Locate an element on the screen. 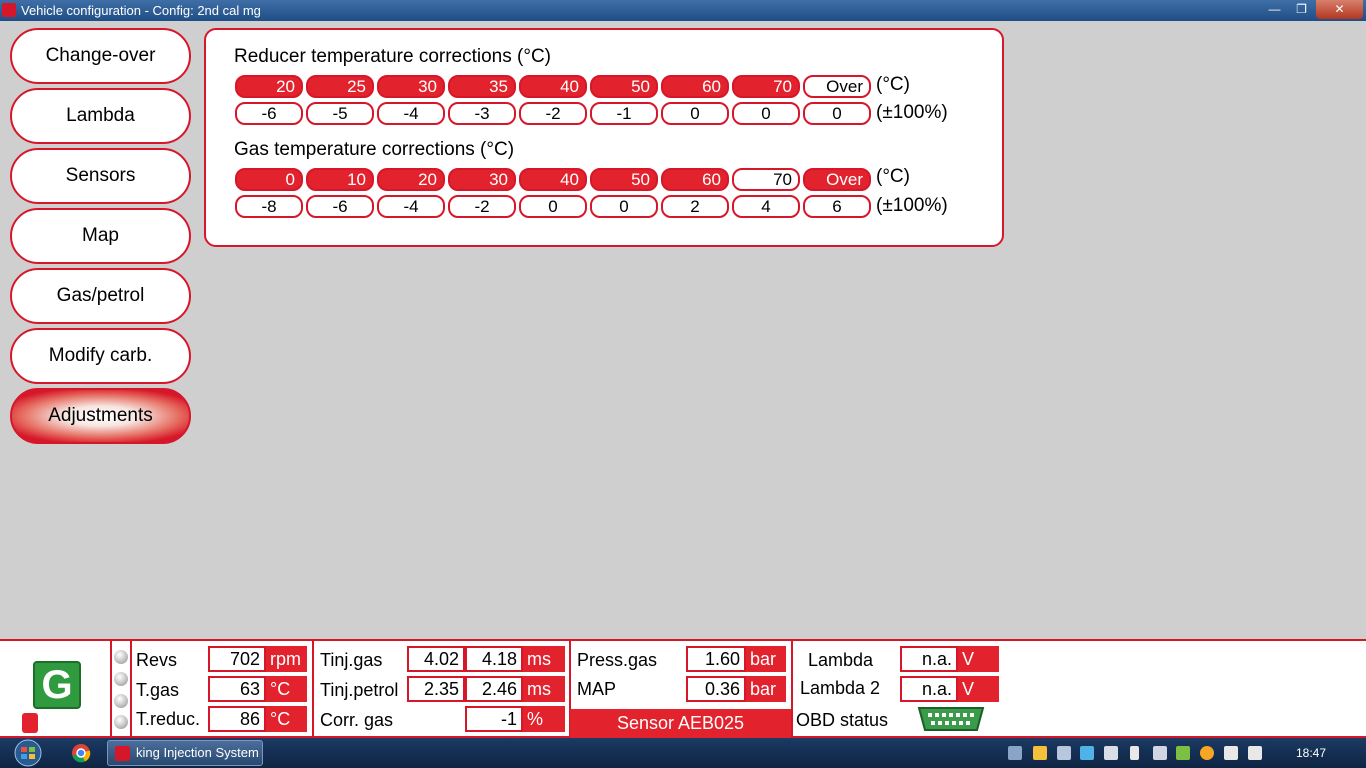 This screenshot has width=1366, height=768. minimize-button: — is located at coordinates (1274, 9).